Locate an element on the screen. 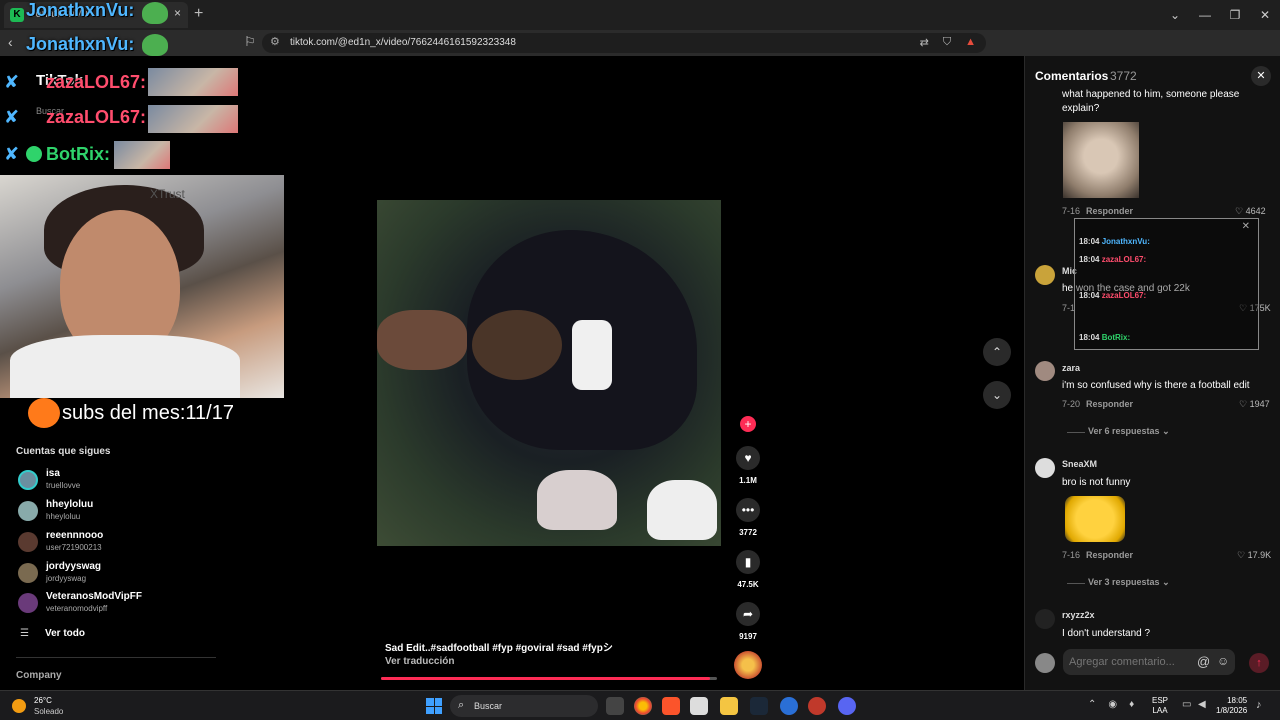  weather-desc: Soleado is located at coordinates (48, 711).